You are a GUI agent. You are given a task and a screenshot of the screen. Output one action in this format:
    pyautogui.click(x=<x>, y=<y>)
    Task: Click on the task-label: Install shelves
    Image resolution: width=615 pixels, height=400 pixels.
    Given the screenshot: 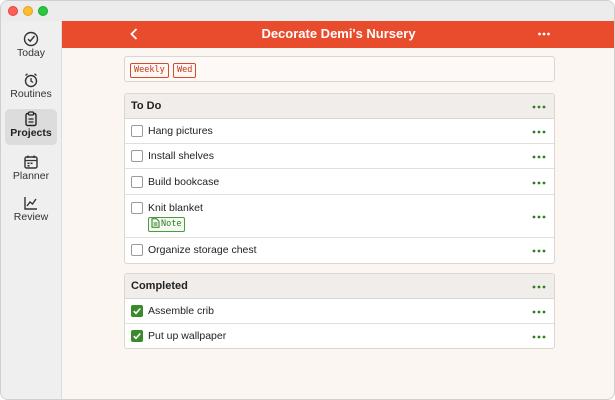 What is the action you would take?
    pyautogui.click(x=181, y=156)
    